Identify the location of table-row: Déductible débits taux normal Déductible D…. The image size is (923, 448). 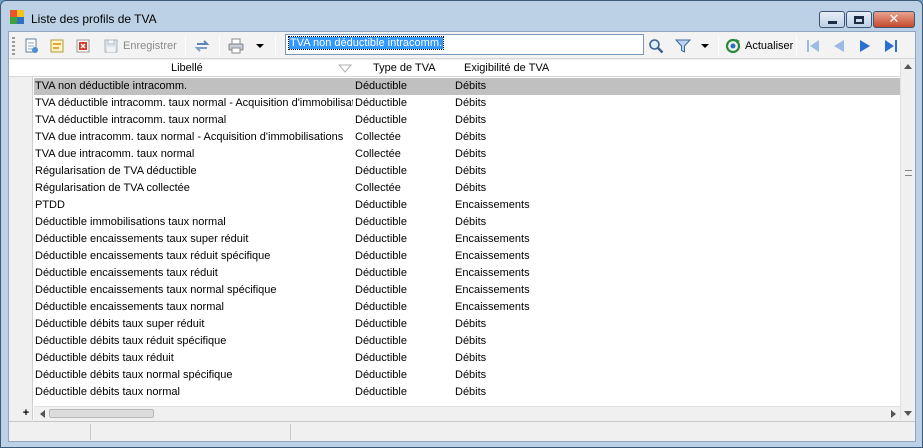
(467, 392).